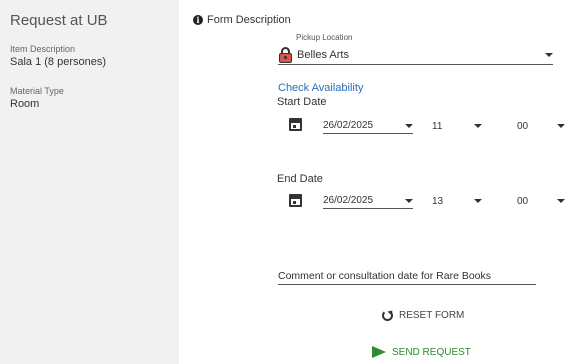  I want to click on start-date-select: 26/02/2025, so click(368, 126).